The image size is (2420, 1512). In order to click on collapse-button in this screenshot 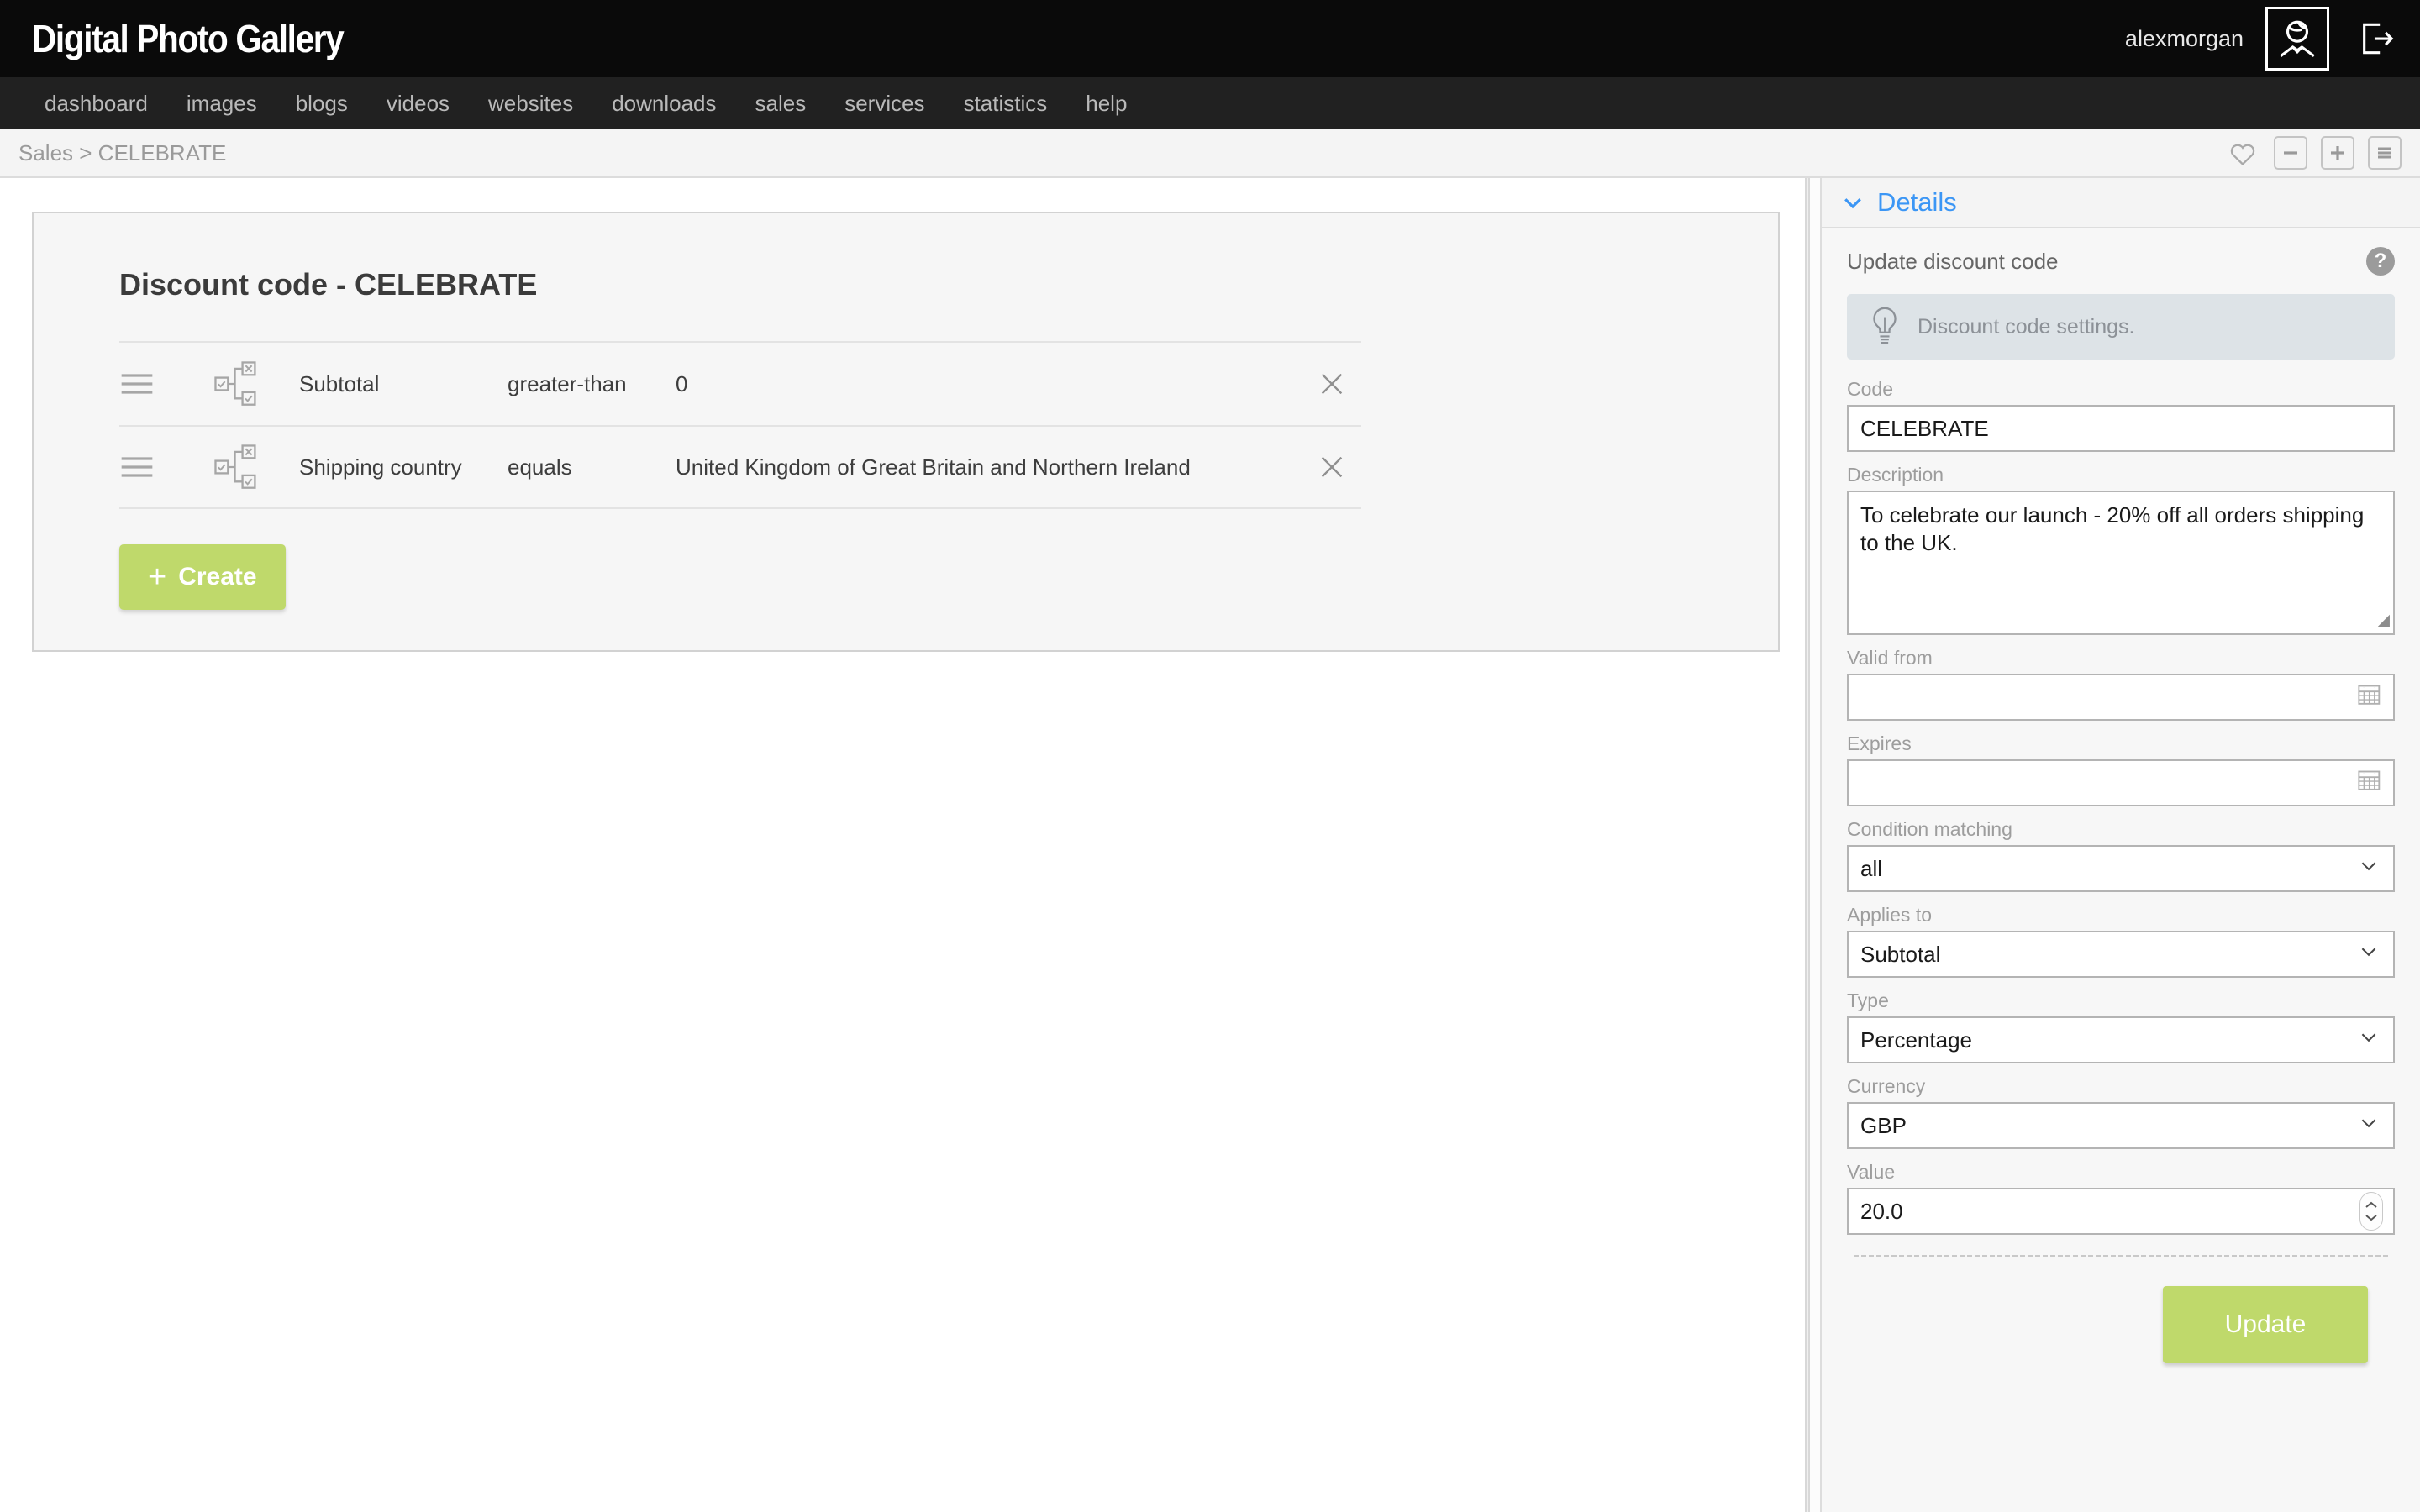, I will do `click(2290, 153)`.